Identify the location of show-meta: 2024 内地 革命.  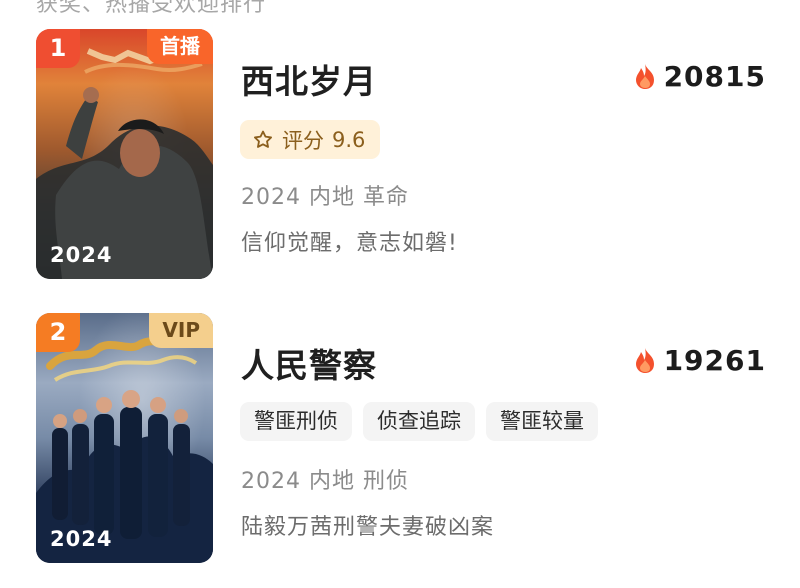
(325, 197).